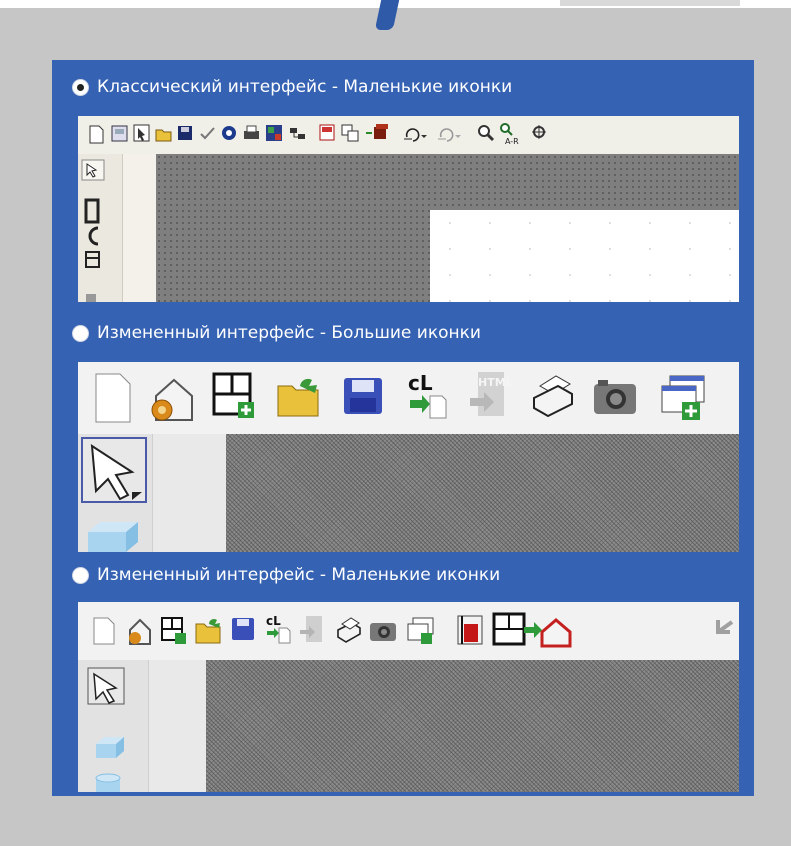 This screenshot has height=846, width=791. I want to click on decorative-mark, so click(650, 3).